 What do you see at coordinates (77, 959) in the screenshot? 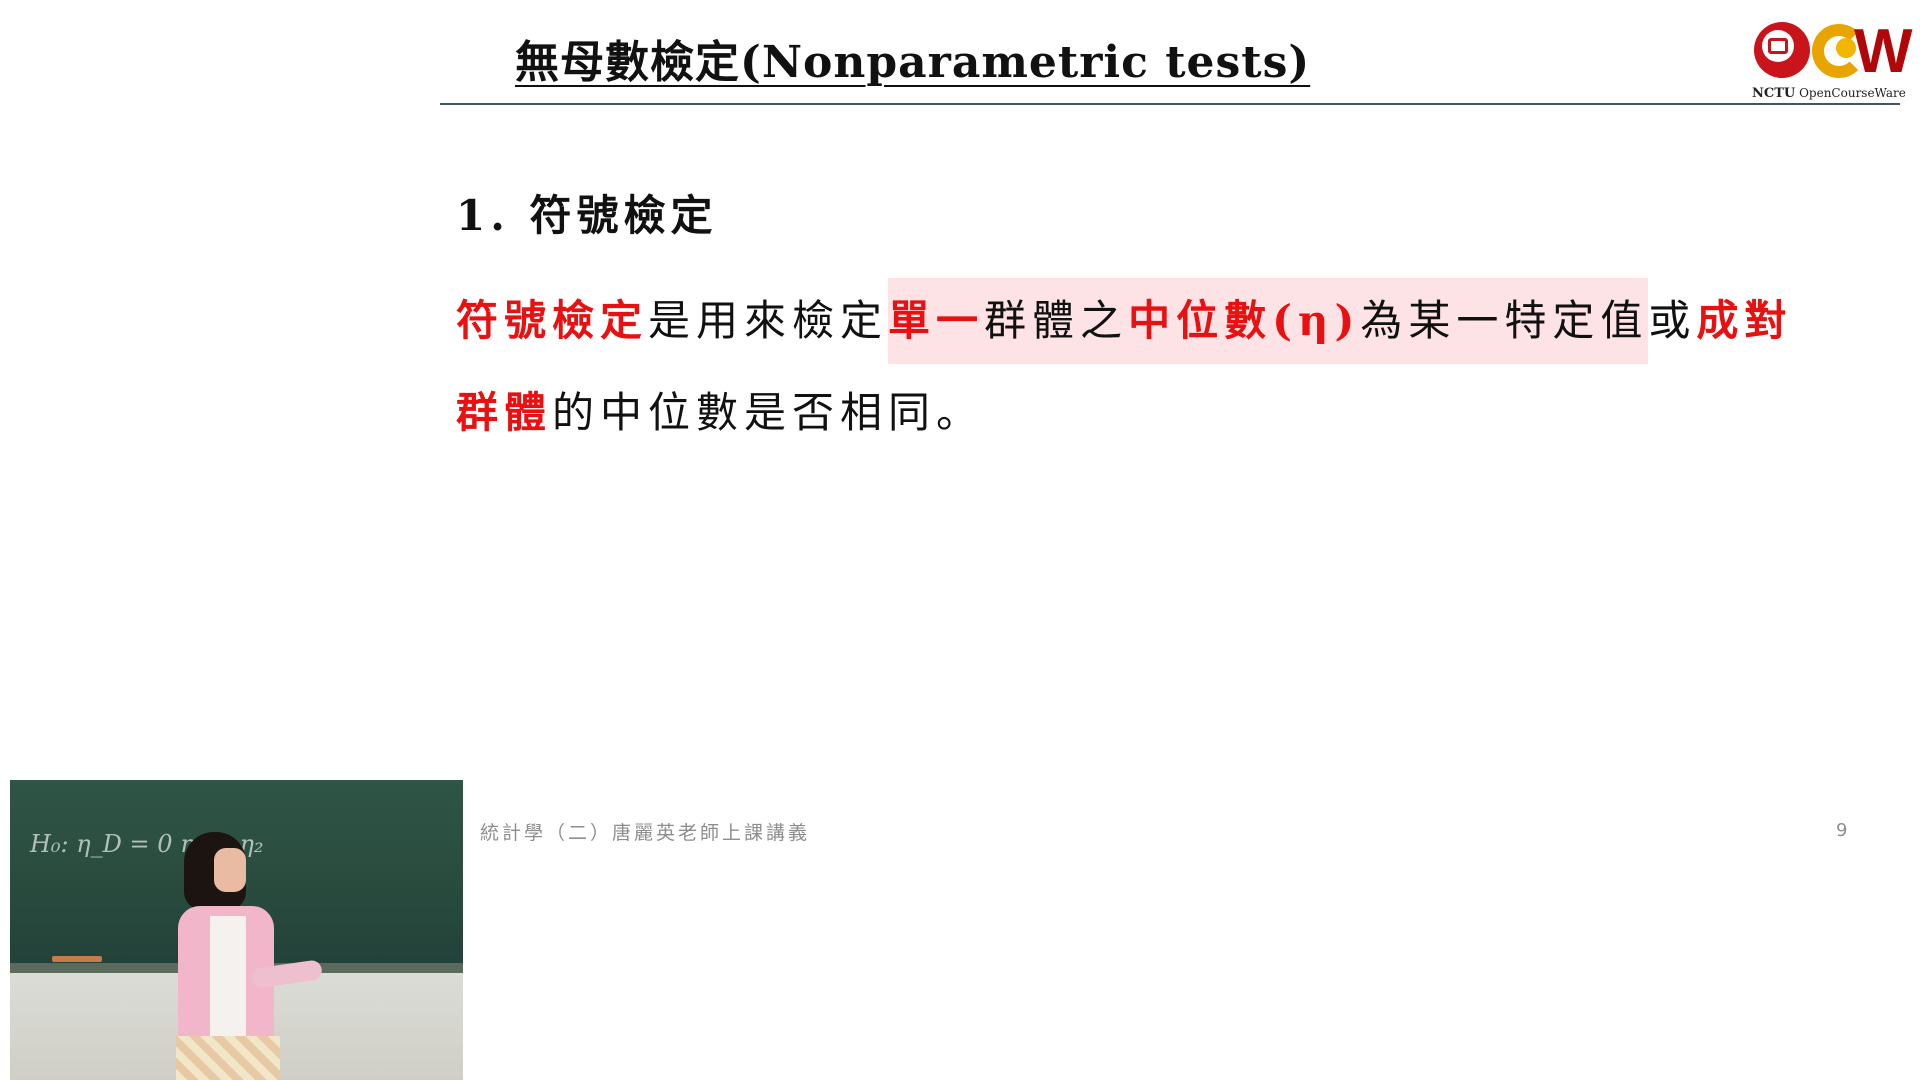
I see `chalk-eraser` at bounding box center [77, 959].